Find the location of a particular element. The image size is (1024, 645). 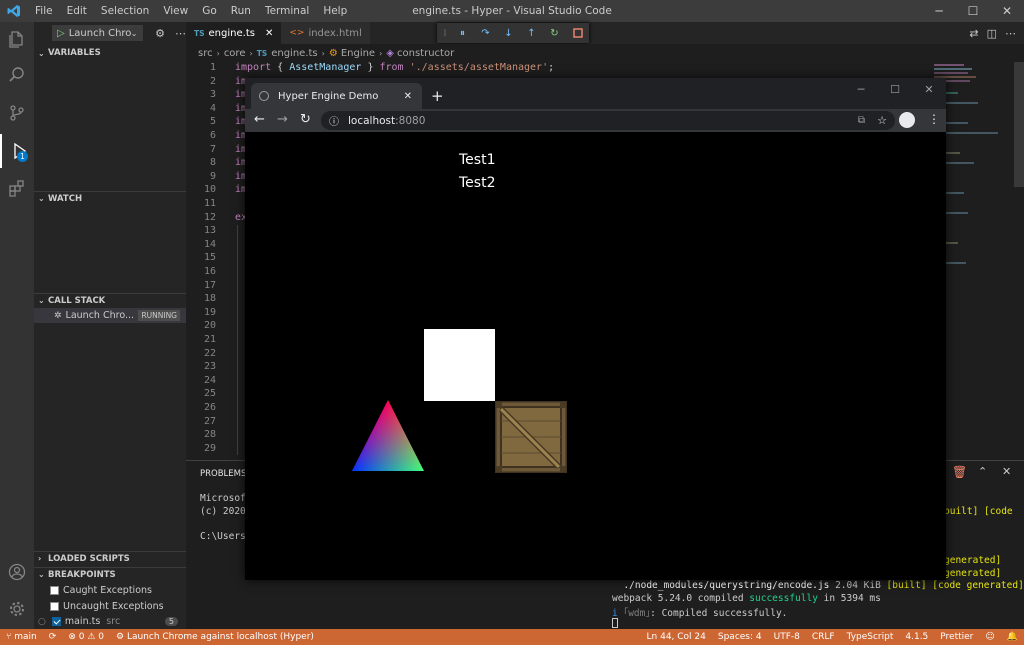

feedback-icon: ☺ is located at coordinates (989, 637).